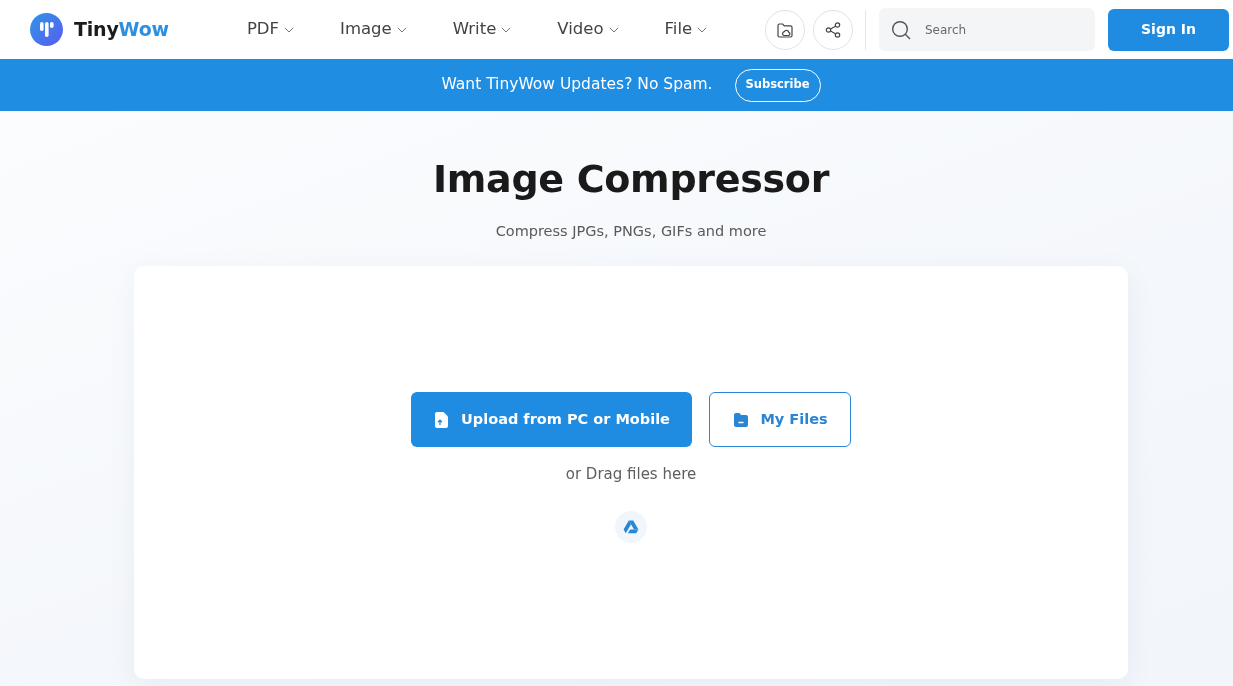 This screenshot has height=686, width=1233. I want to click on nav-menu-item: Video, so click(588, 29).